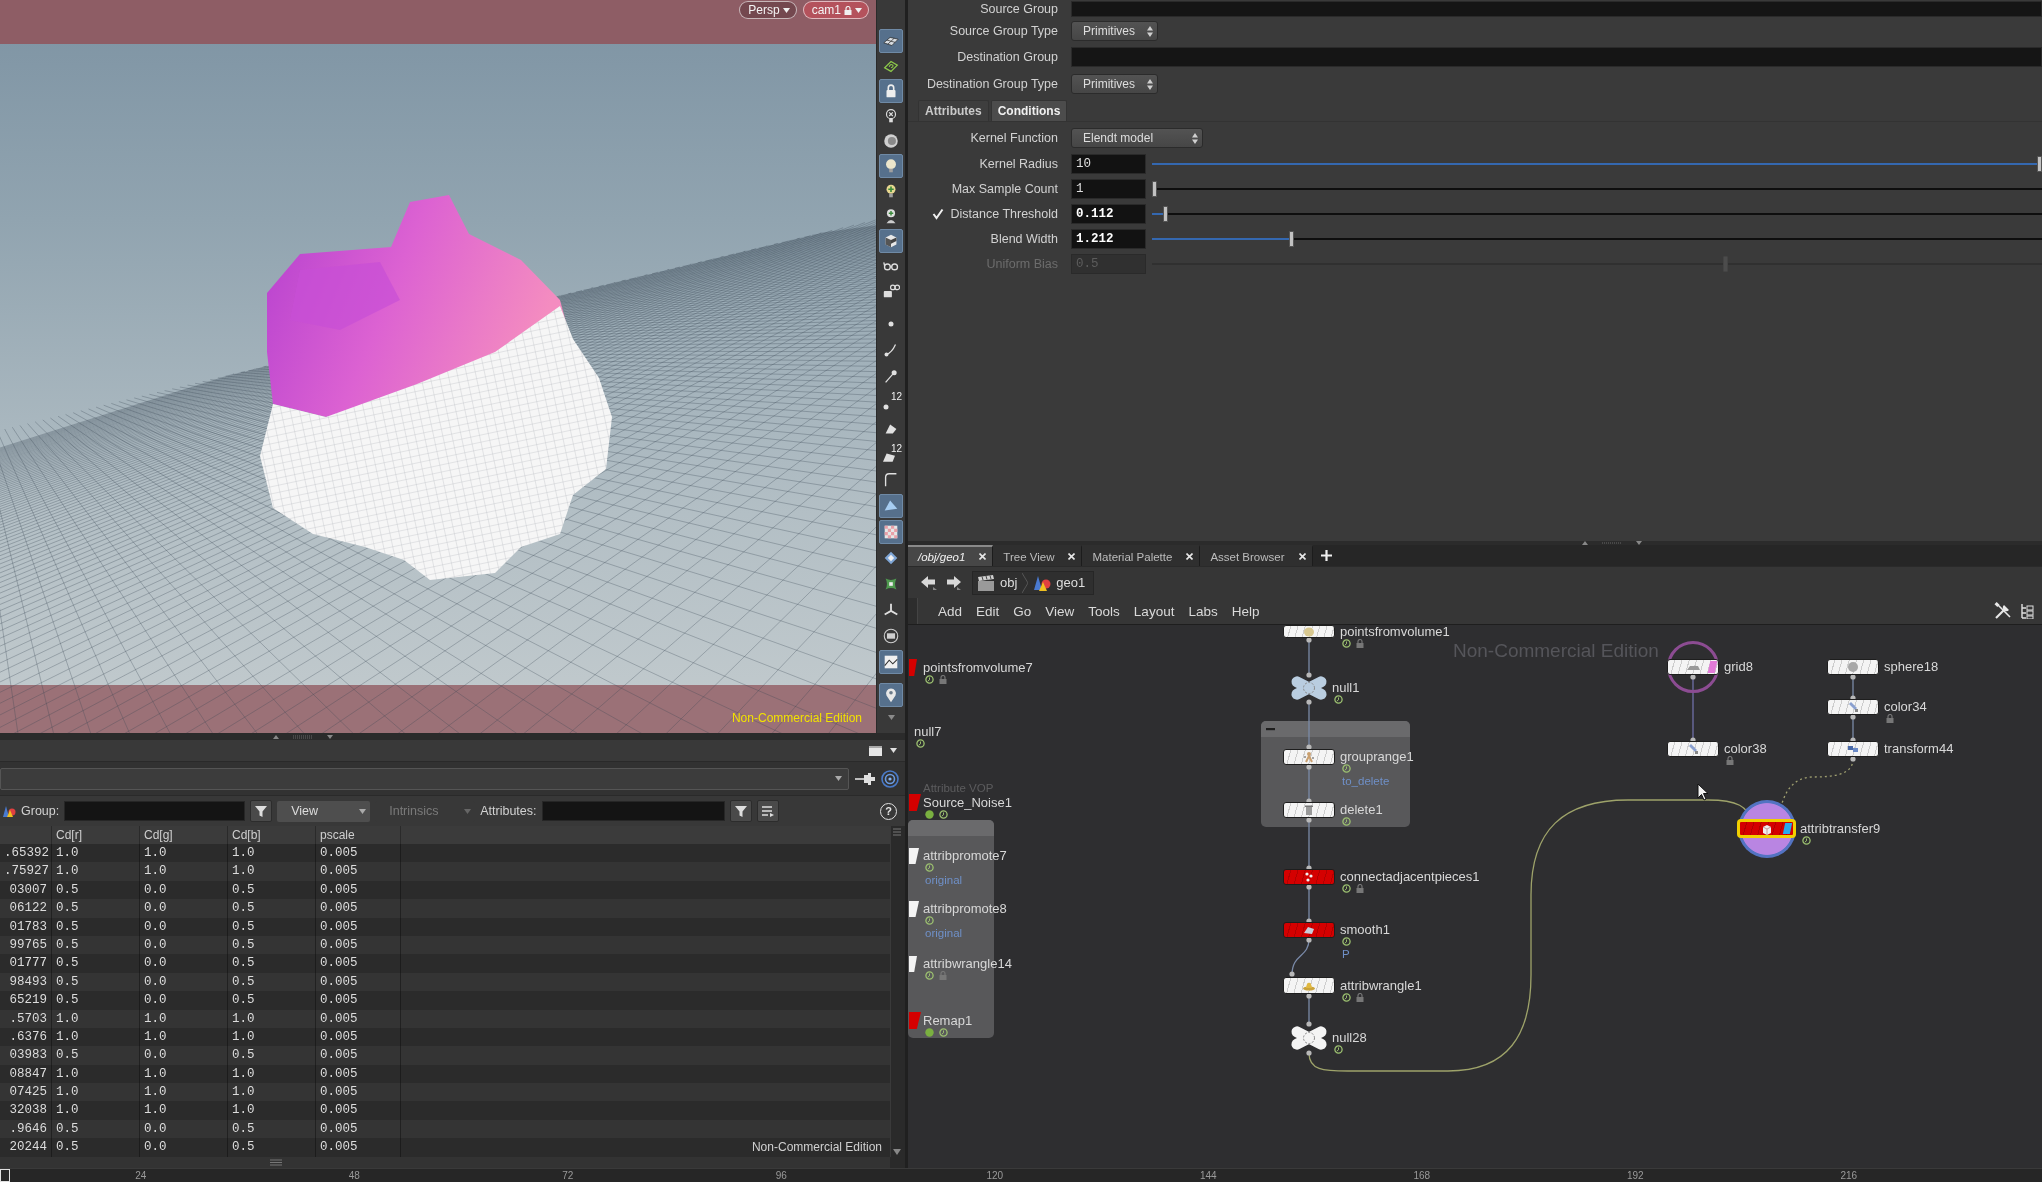 The width and height of the screenshot is (2042, 1182). Describe the element at coordinates (1395, 632) in the screenshot. I see `node-name: pointsfromvolume1` at that location.